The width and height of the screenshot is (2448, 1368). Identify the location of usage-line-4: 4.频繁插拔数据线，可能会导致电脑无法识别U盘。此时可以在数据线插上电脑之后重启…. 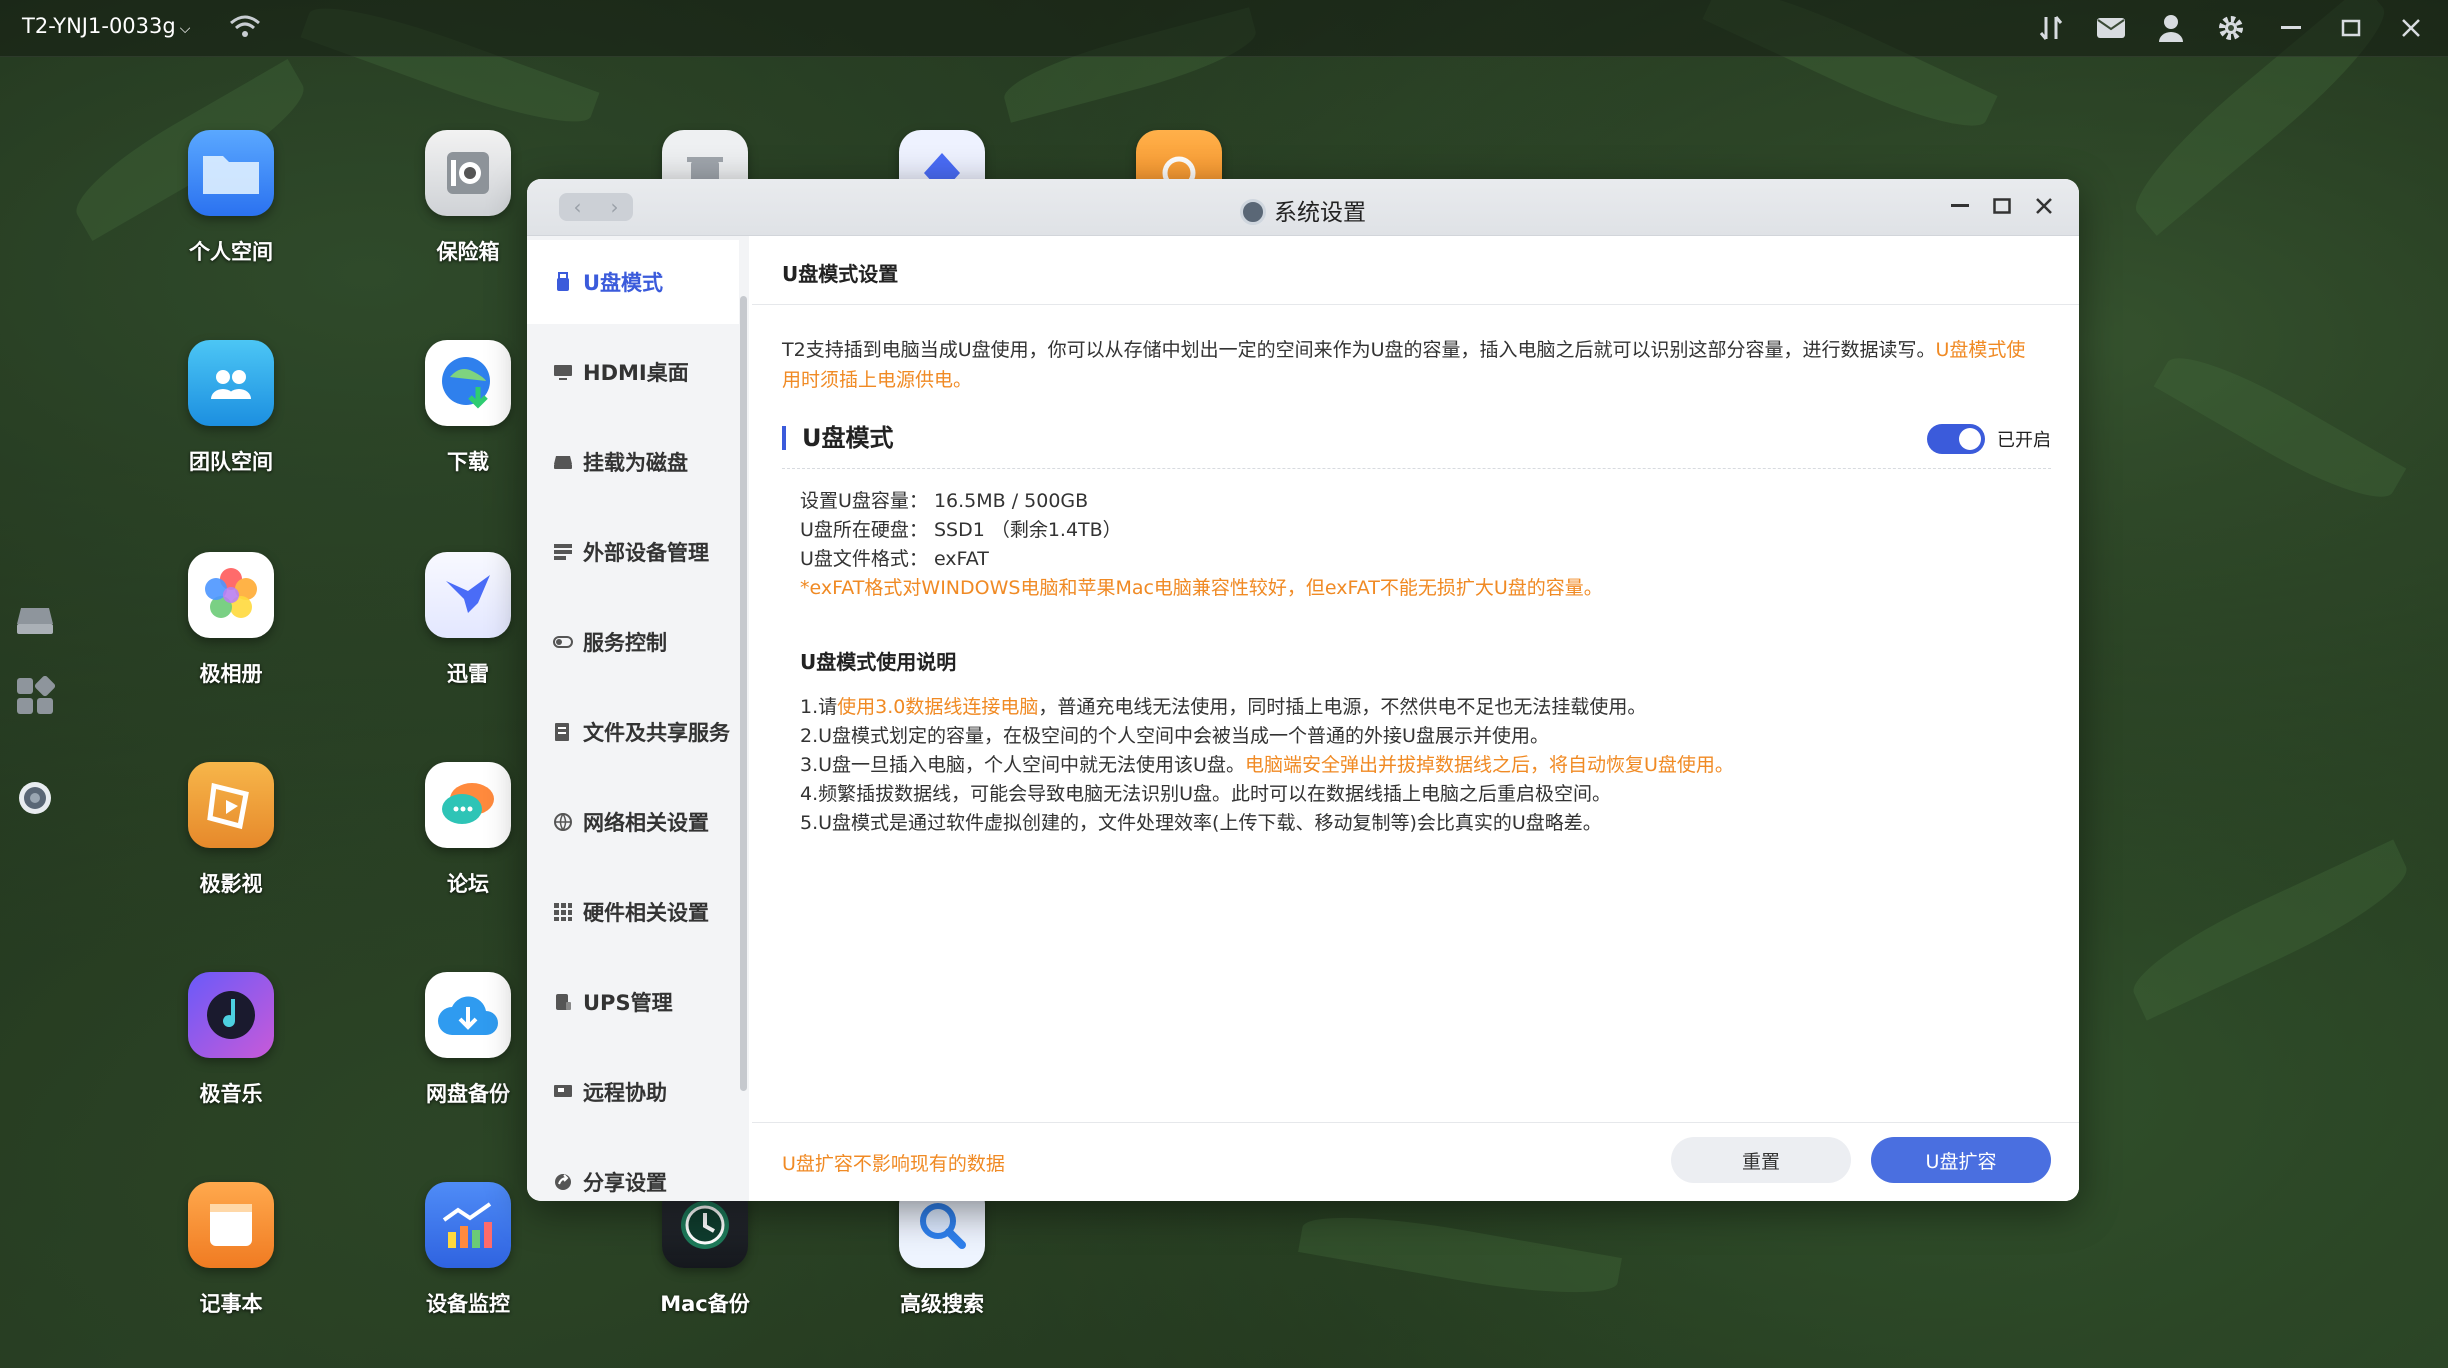
(1206, 794).